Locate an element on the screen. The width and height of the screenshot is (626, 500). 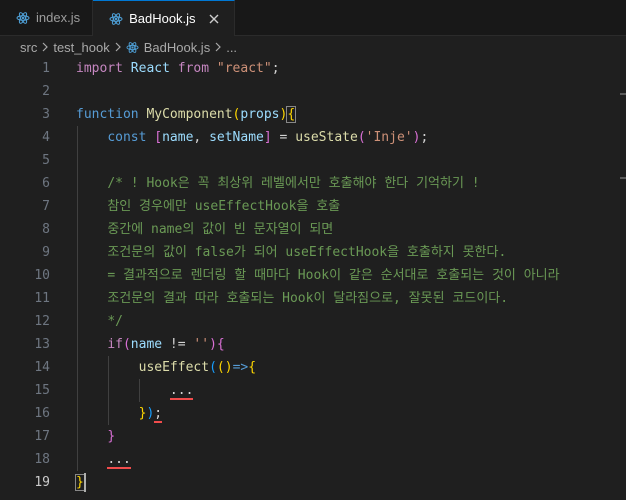
code-line-3: 3 function MyComponent(props){ is located at coordinates (169, 114).